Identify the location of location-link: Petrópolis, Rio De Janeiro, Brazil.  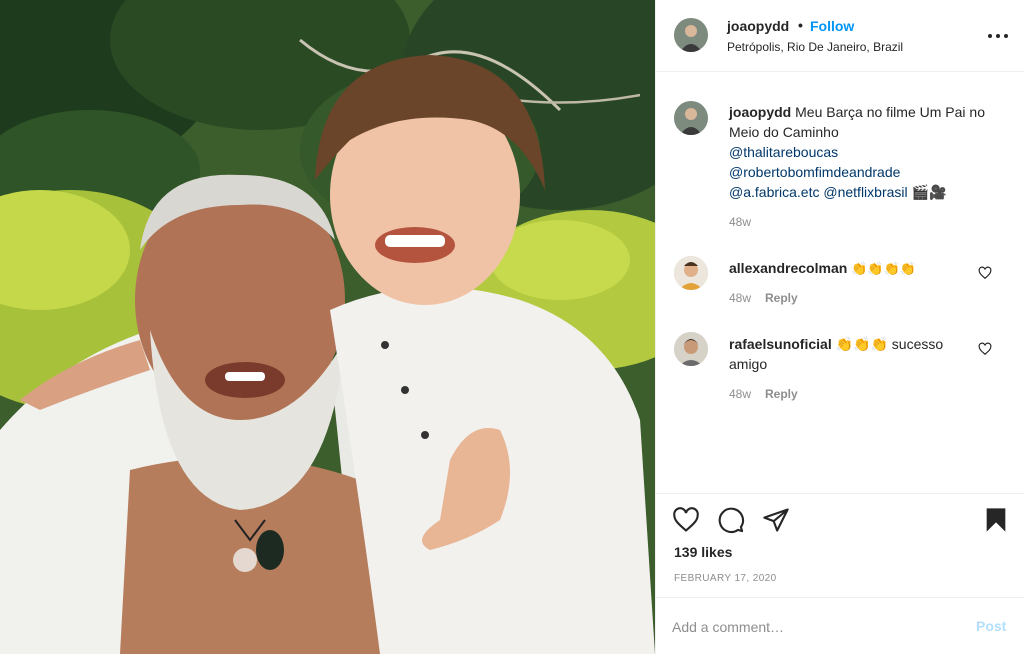
(815, 47).